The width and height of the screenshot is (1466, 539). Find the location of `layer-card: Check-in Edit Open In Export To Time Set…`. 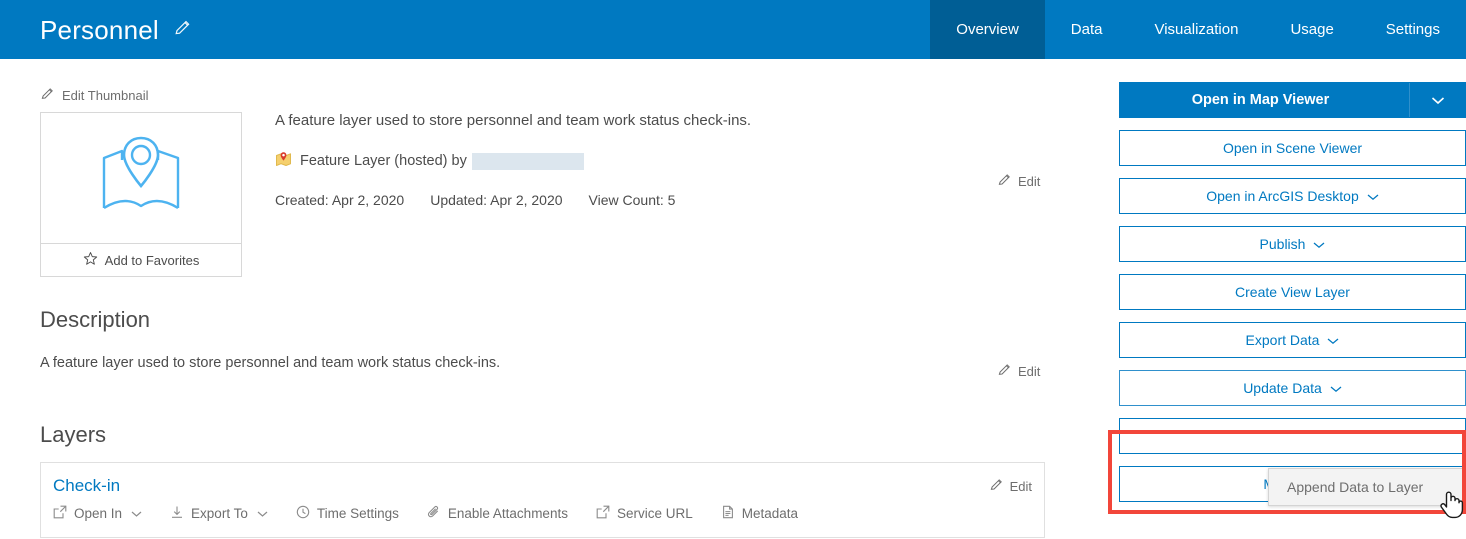

layer-card: Check-in Edit Open In Export To Time Set… is located at coordinates (542, 500).